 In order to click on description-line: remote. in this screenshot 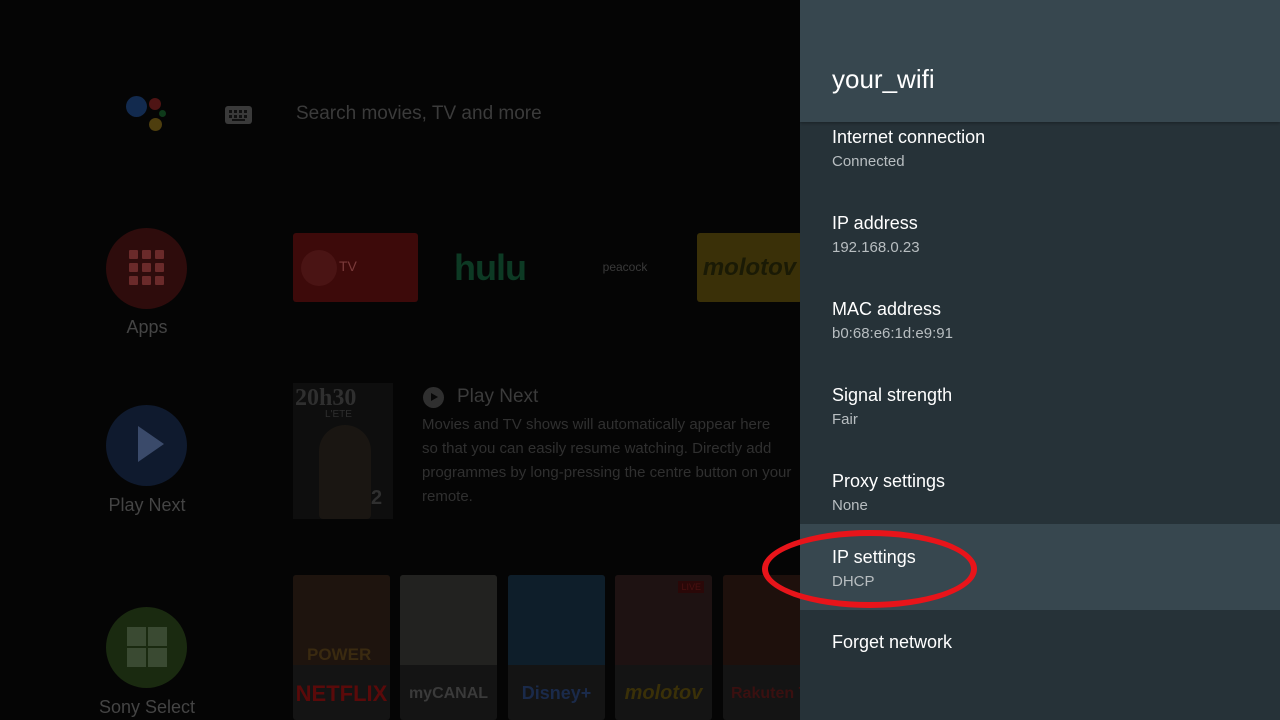, I will do `click(447, 496)`.